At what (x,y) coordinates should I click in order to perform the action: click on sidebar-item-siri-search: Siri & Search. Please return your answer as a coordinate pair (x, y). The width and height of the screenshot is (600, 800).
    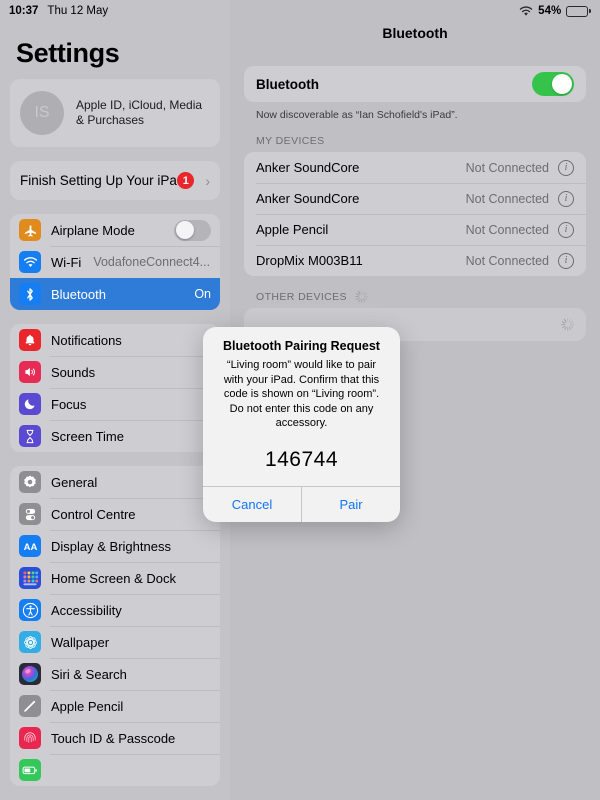
    Looking at the image, I should click on (115, 674).